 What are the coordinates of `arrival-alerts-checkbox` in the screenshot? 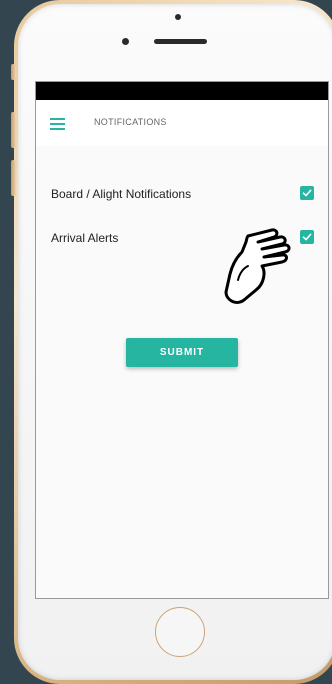 It's located at (307, 237).